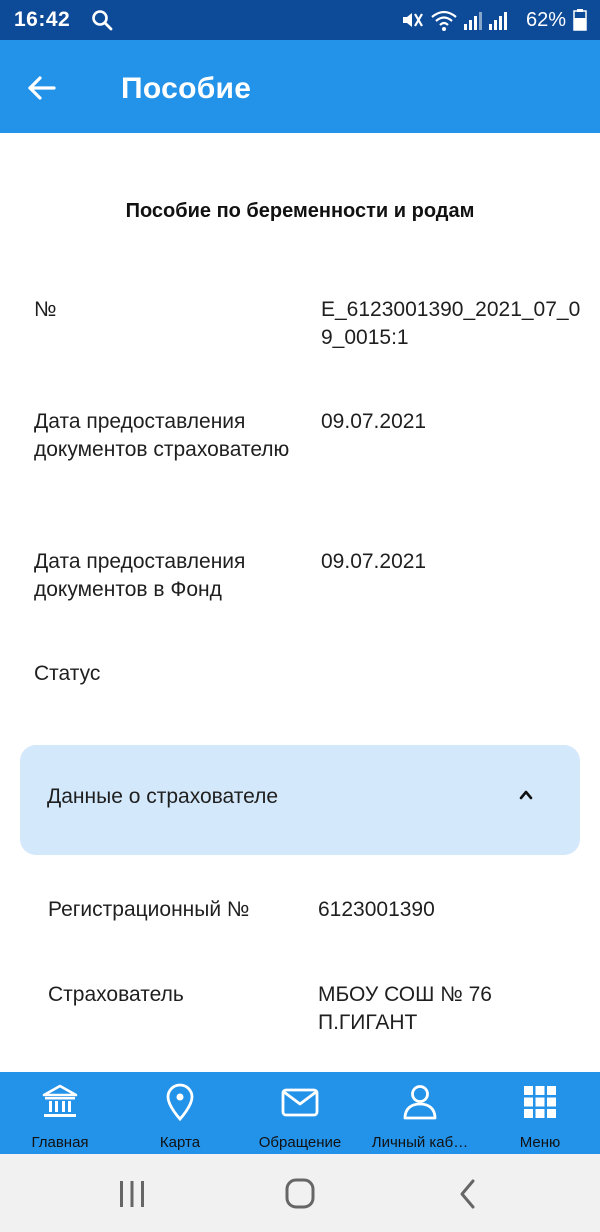 This screenshot has width=600, height=1232. What do you see at coordinates (374, 421) in the screenshot?
I see `date-to-insurer-value: 09.07.2021` at bounding box center [374, 421].